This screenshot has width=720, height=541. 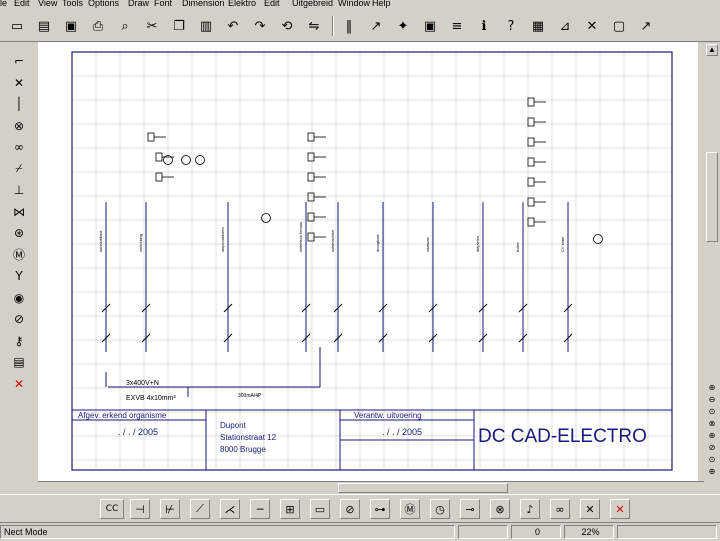 What do you see at coordinates (222, 239) in the screenshot?
I see `circuit-label: stopcontacten` at bounding box center [222, 239].